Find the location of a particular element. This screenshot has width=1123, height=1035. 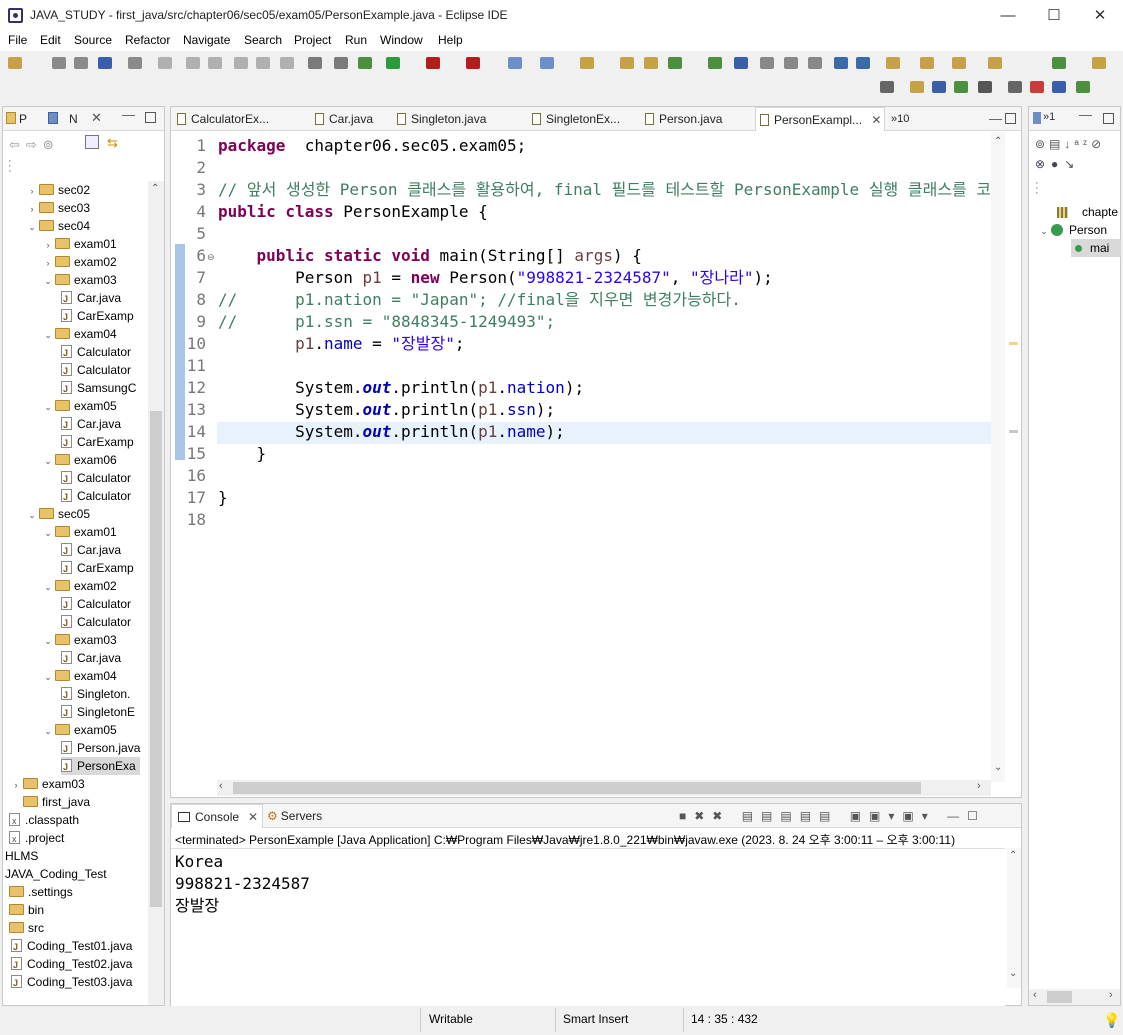

code-line: System.out.println(p1.nation); is located at coordinates (401, 388).